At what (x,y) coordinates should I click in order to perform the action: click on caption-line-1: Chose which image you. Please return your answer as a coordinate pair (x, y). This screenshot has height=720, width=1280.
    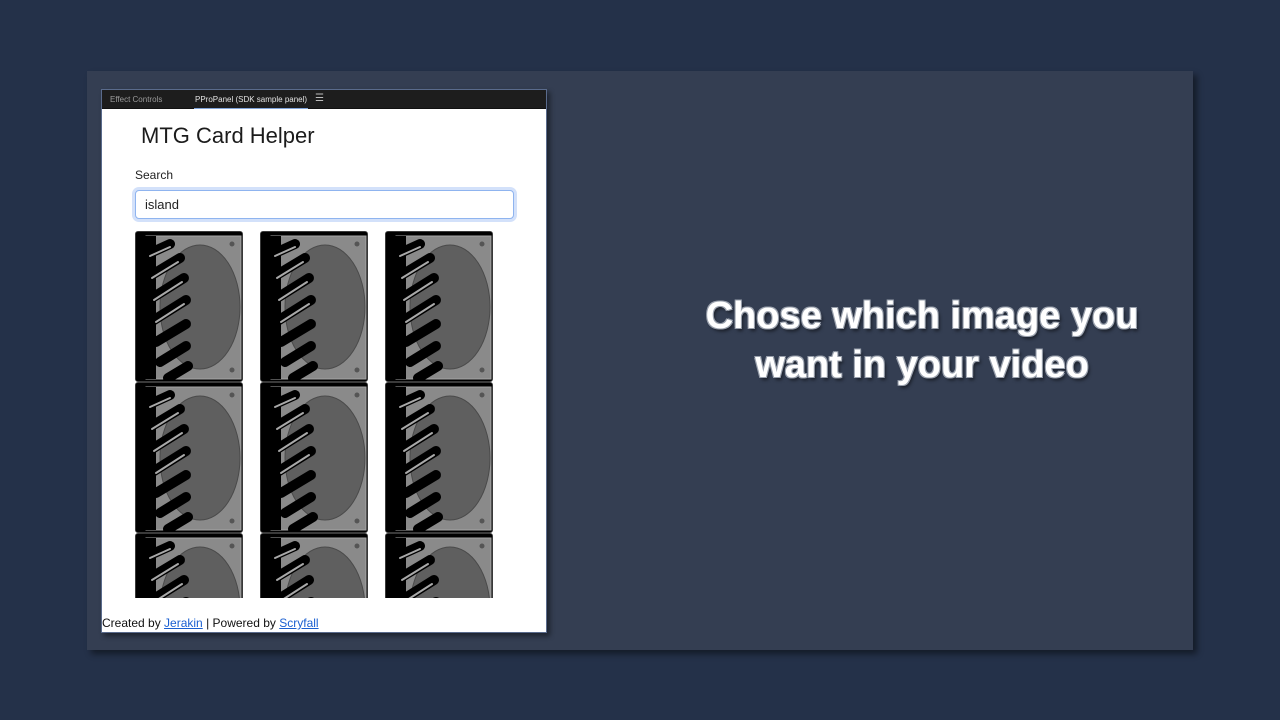
    Looking at the image, I should click on (922, 316).